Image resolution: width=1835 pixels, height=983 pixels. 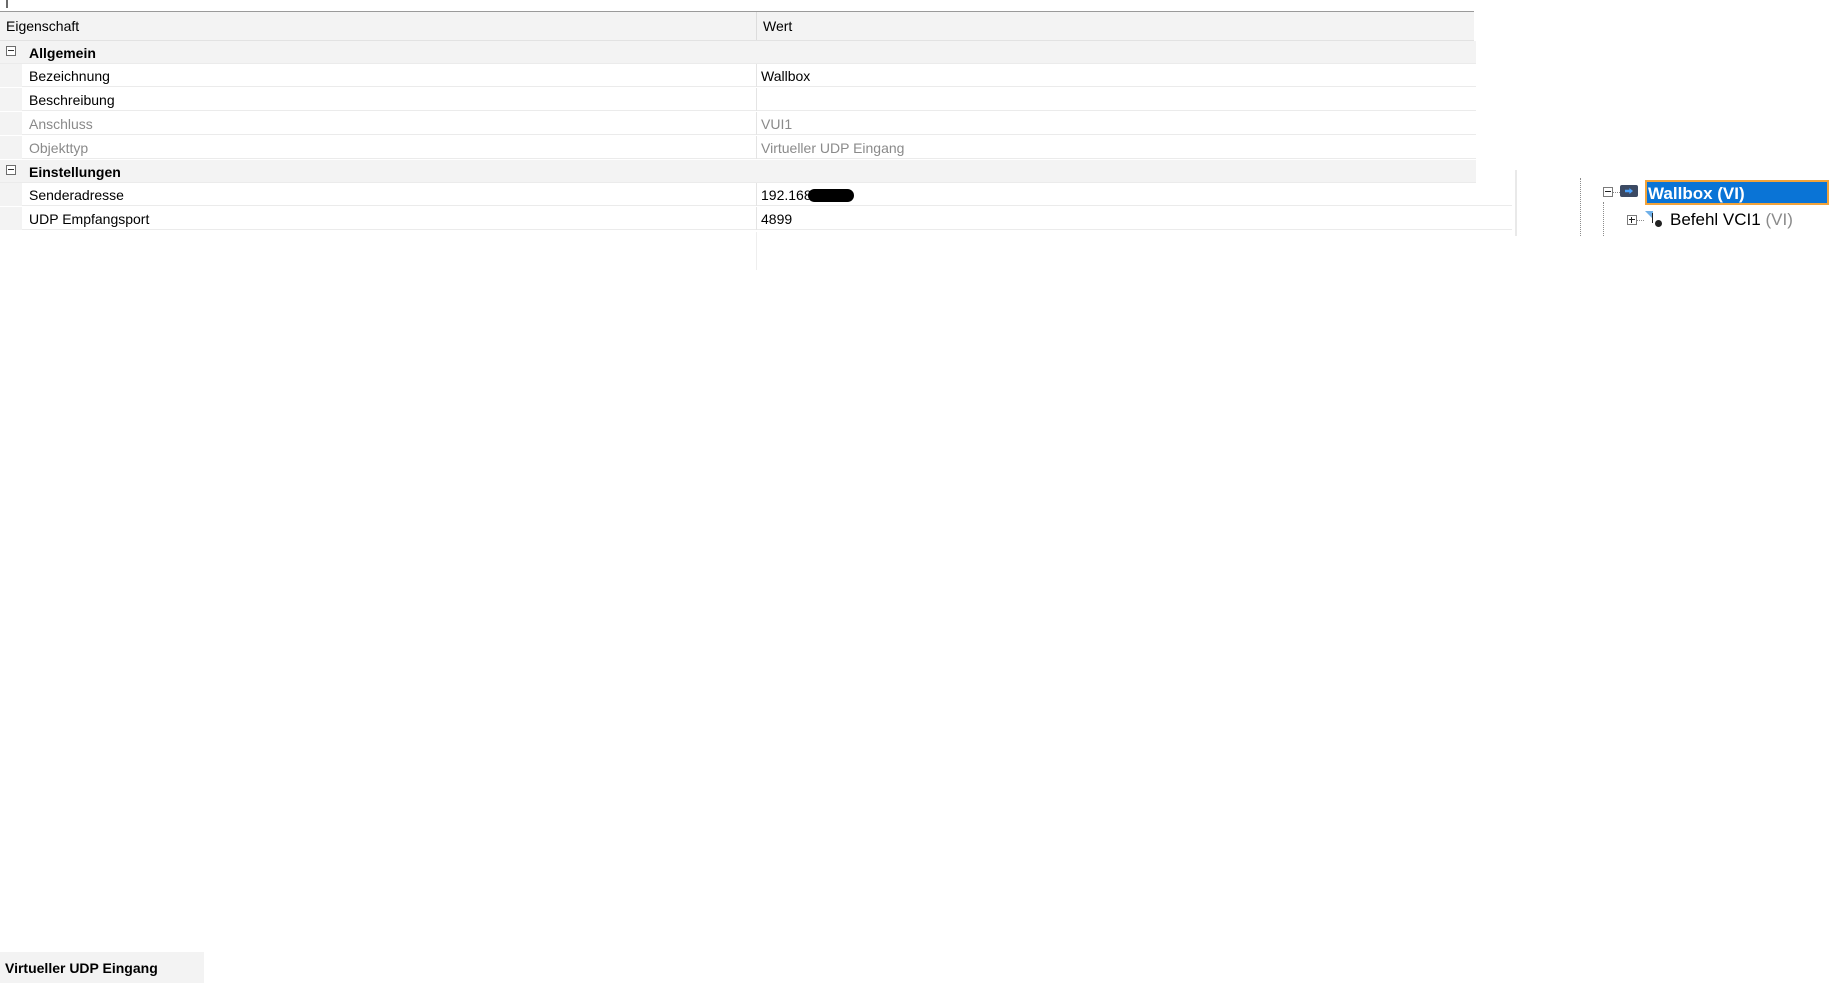 I want to click on status-text: Virtueller UDP Eingang, so click(x=81, y=968).